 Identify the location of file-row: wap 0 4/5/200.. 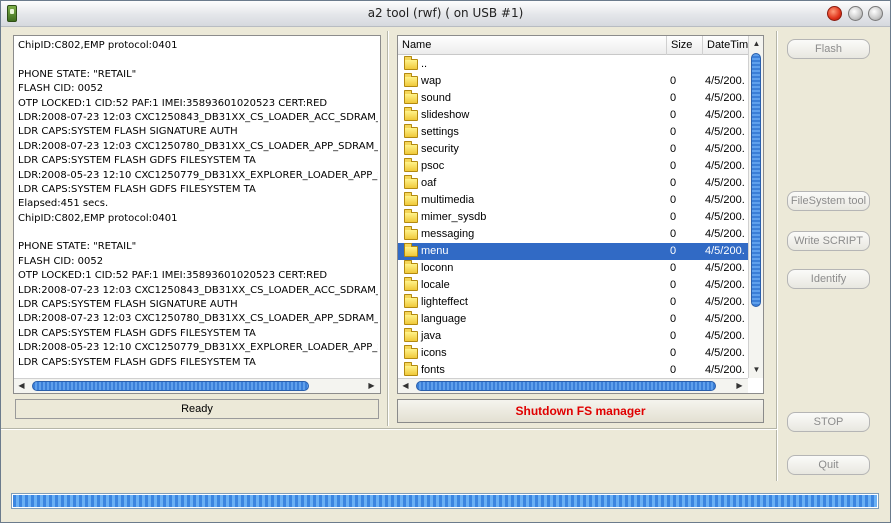
(573, 81).